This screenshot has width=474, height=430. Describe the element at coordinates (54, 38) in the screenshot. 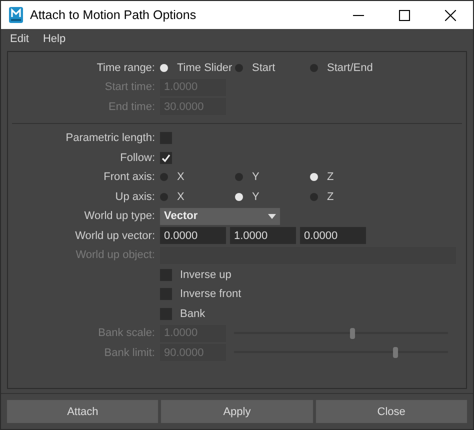

I see `menu-item: Help` at that location.